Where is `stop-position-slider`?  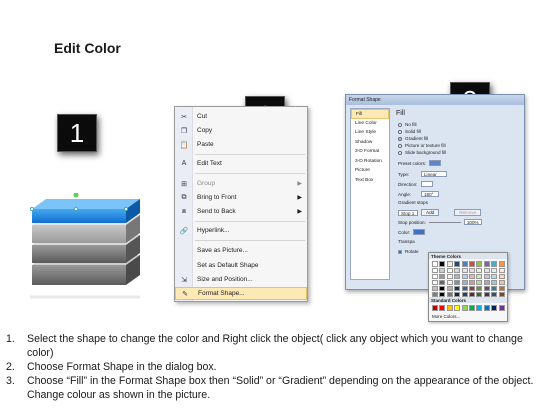
stop-position-slider is located at coordinates (444, 222).